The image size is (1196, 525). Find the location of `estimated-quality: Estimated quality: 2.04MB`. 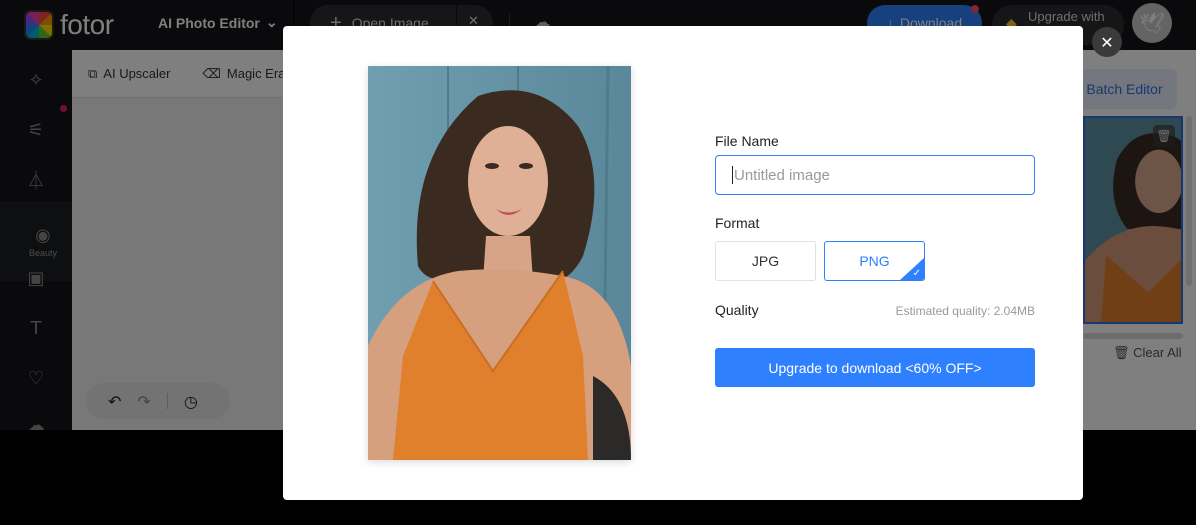

estimated-quality: Estimated quality: 2.04MB is located at coordinates (965, 311).